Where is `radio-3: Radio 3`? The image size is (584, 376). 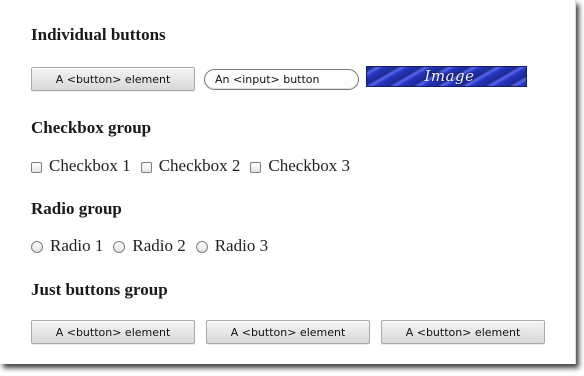
radio-3: Radio 3 is located at coordinates (232, 246).